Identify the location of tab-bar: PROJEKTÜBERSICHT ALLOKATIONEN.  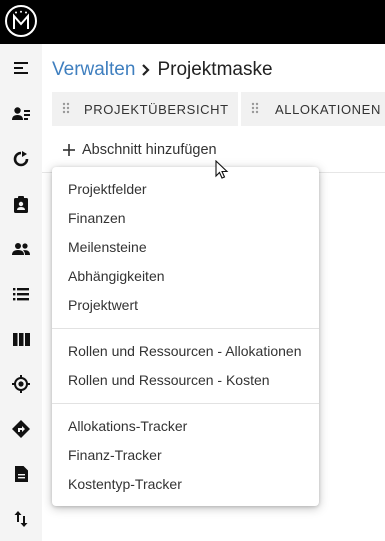
(218, 109).